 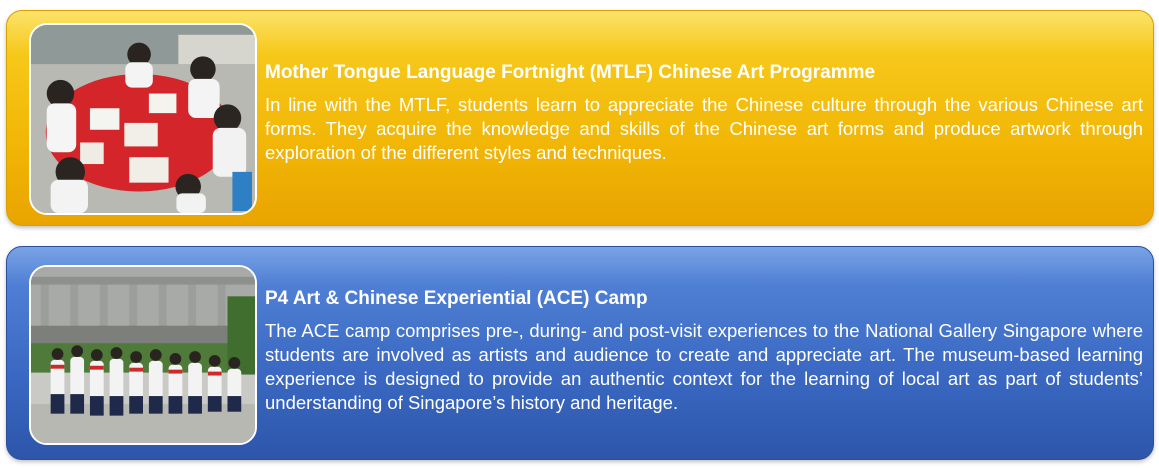 I want to click on students-painting-photo, so click(x=143, y=119).